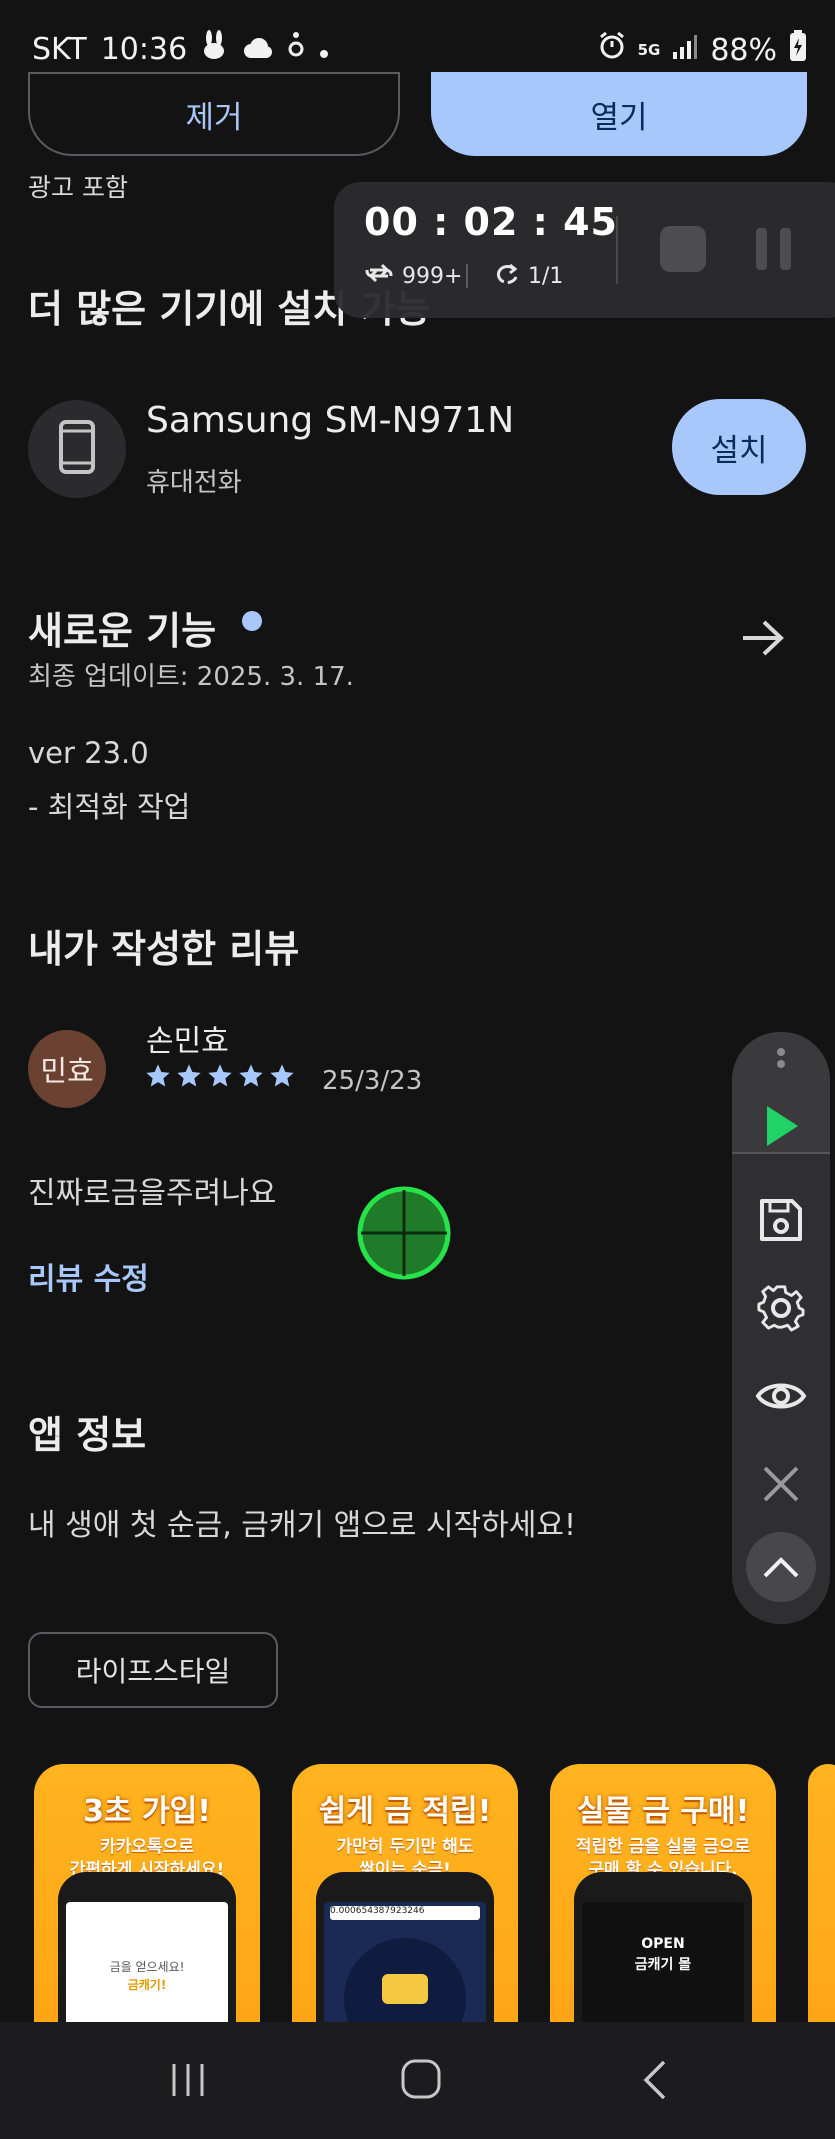 The width and height of the screenshot is (835, 2139). Describe the element at coordinates (763, 640) in the screenshot. I see `arrow-right-icon` at that location.